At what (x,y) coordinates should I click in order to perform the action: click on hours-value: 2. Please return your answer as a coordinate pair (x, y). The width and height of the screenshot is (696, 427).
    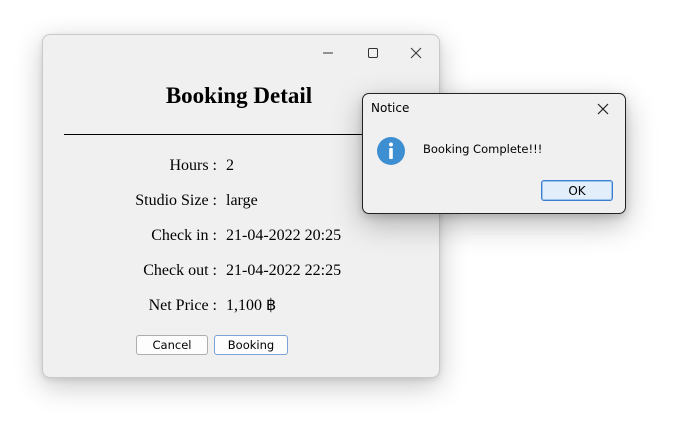
    Looking at the image, I should click on (230, 165).